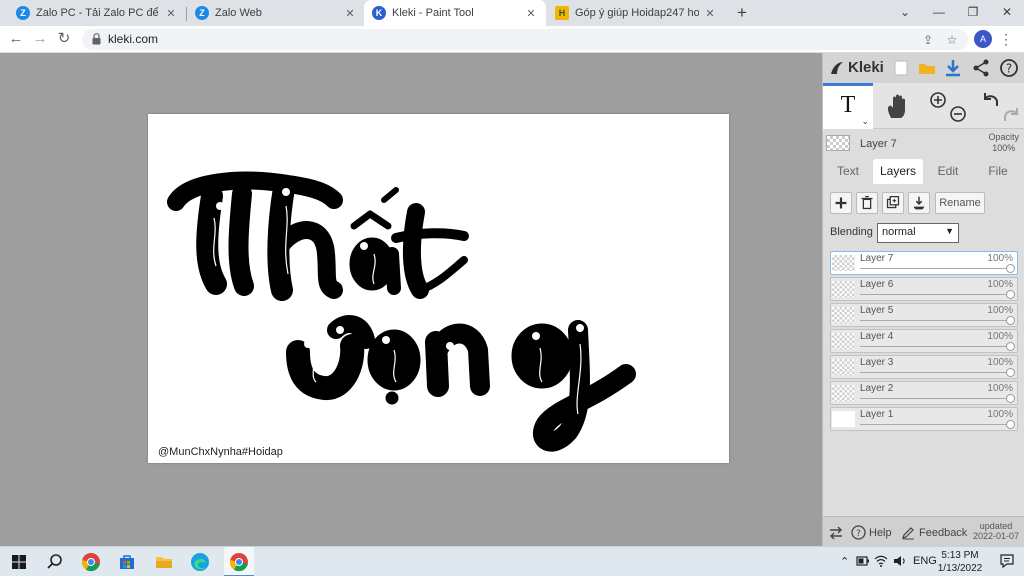 The width and height of the screenshot is (1024, 576). Describe the element at coordinates (200, 562) in the screenshot. I see `edge-icon` at that location.